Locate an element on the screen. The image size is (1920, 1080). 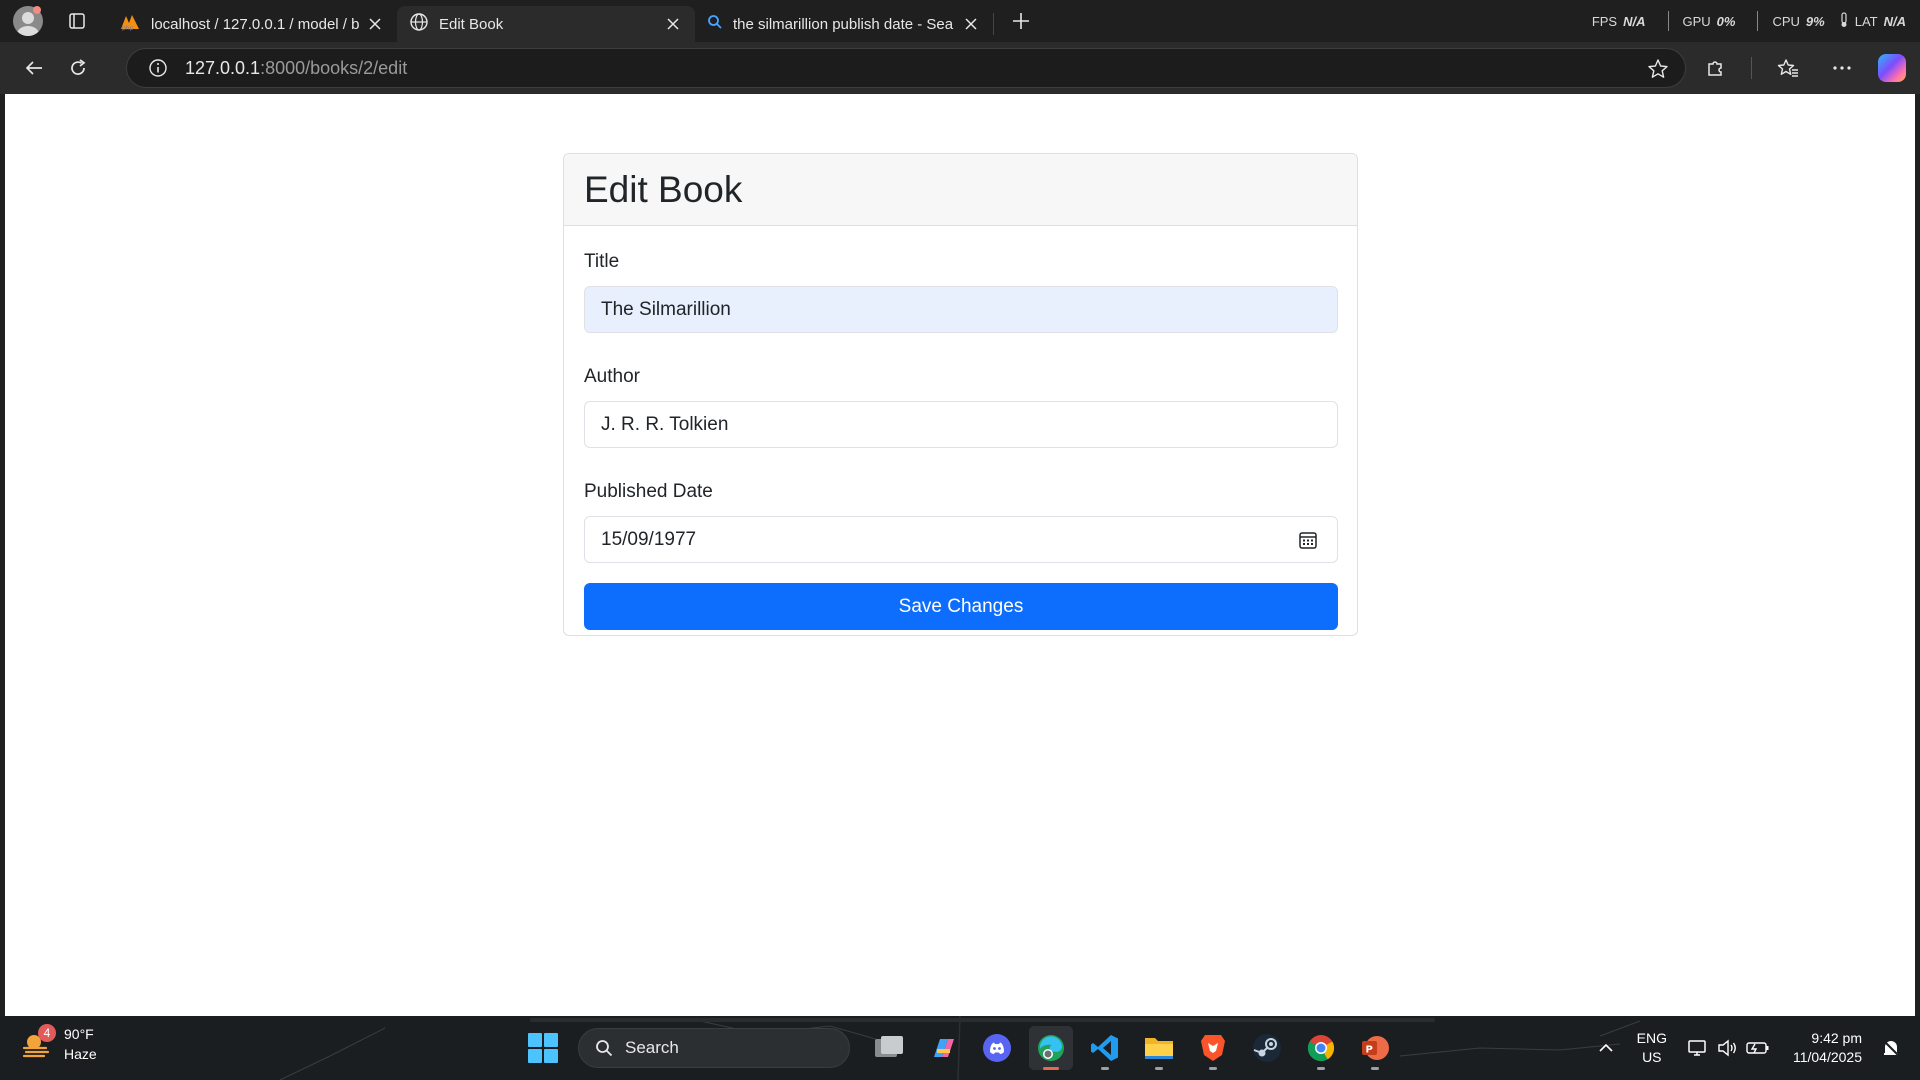
author-input-value: J. R. R. Tolkien is located at coordinates (665, 424).